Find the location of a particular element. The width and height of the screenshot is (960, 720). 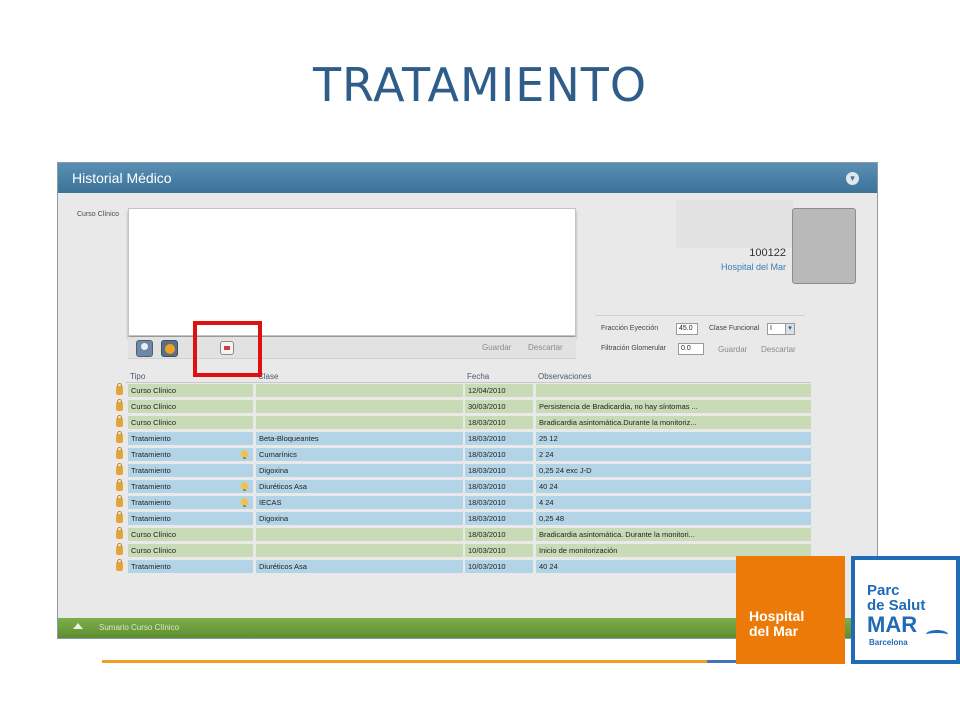

table-row: Tratamiento IECAS 18/03/2010 4 24 is located at coordinates (467, 502).